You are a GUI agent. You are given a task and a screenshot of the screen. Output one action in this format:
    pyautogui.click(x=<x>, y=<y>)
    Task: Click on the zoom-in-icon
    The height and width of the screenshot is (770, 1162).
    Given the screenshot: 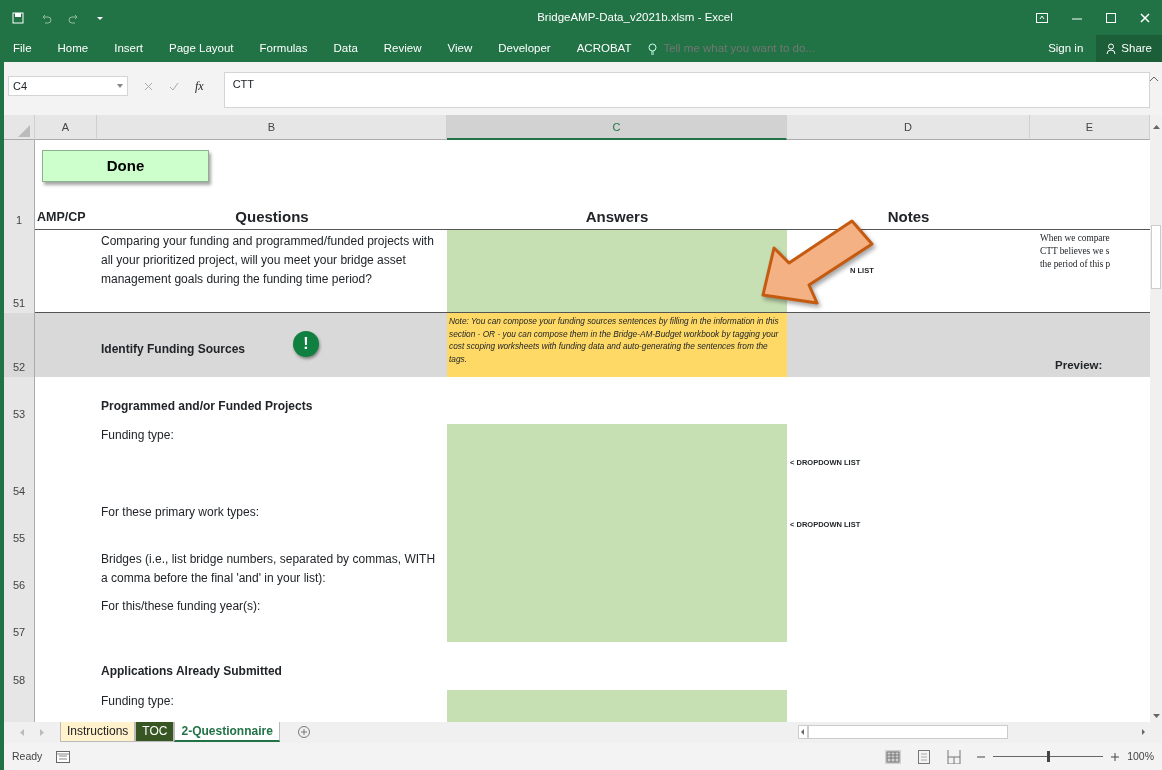 What is the action you would take?
    pyautogui.click(x=1115, y=756)
    